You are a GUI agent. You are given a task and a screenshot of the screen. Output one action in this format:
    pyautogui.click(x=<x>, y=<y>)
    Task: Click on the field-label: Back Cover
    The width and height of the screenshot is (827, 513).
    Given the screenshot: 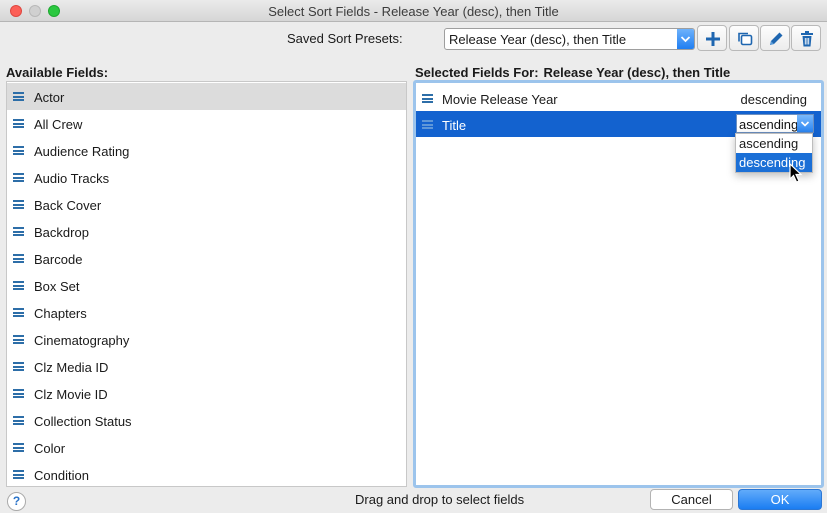 What is the action you would take?
    pyautogui.click(x=68, y=205)
    